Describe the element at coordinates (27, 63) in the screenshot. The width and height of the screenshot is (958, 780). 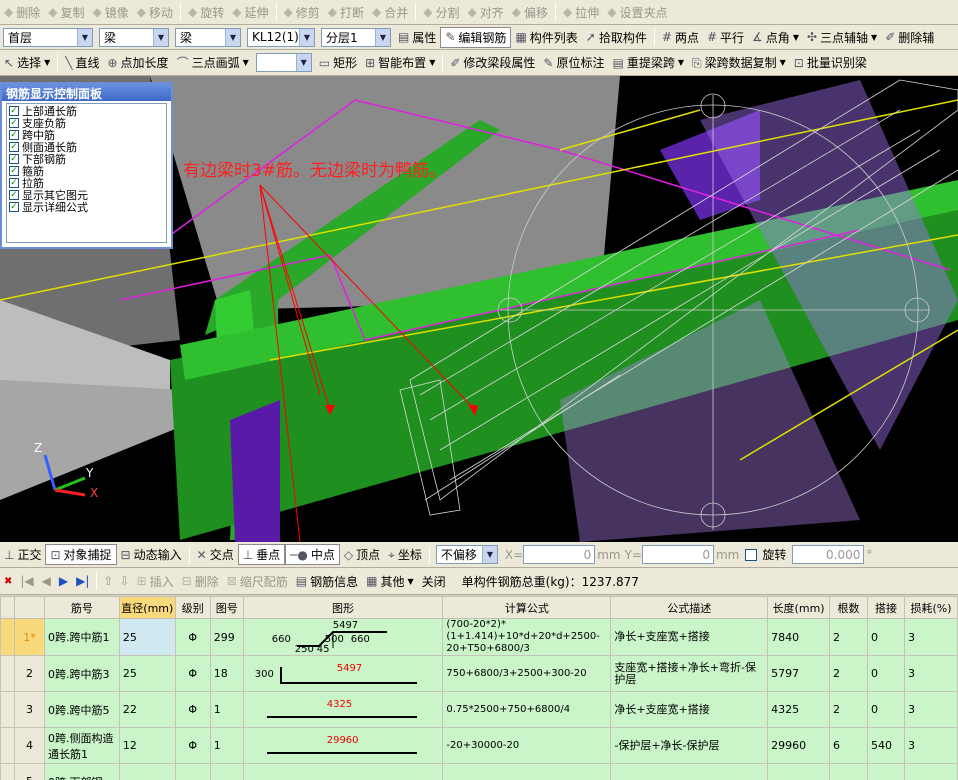
I see `select-button: ↖ 选择 ▼` at that location.